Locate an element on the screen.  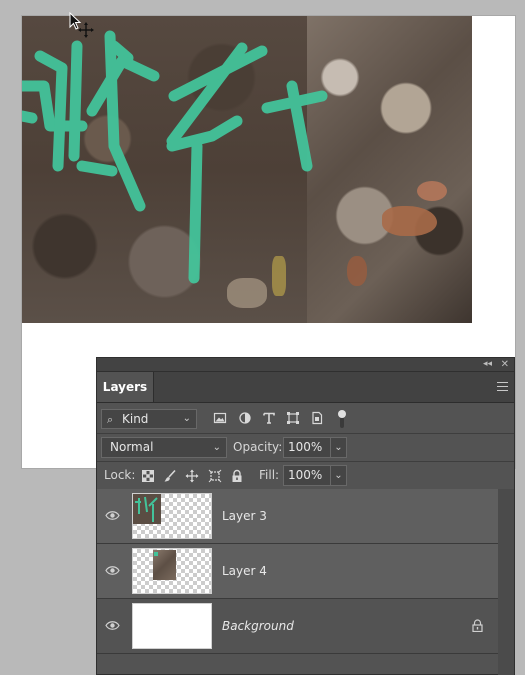
fill-field: 100% is located at coordinates (307, 475).